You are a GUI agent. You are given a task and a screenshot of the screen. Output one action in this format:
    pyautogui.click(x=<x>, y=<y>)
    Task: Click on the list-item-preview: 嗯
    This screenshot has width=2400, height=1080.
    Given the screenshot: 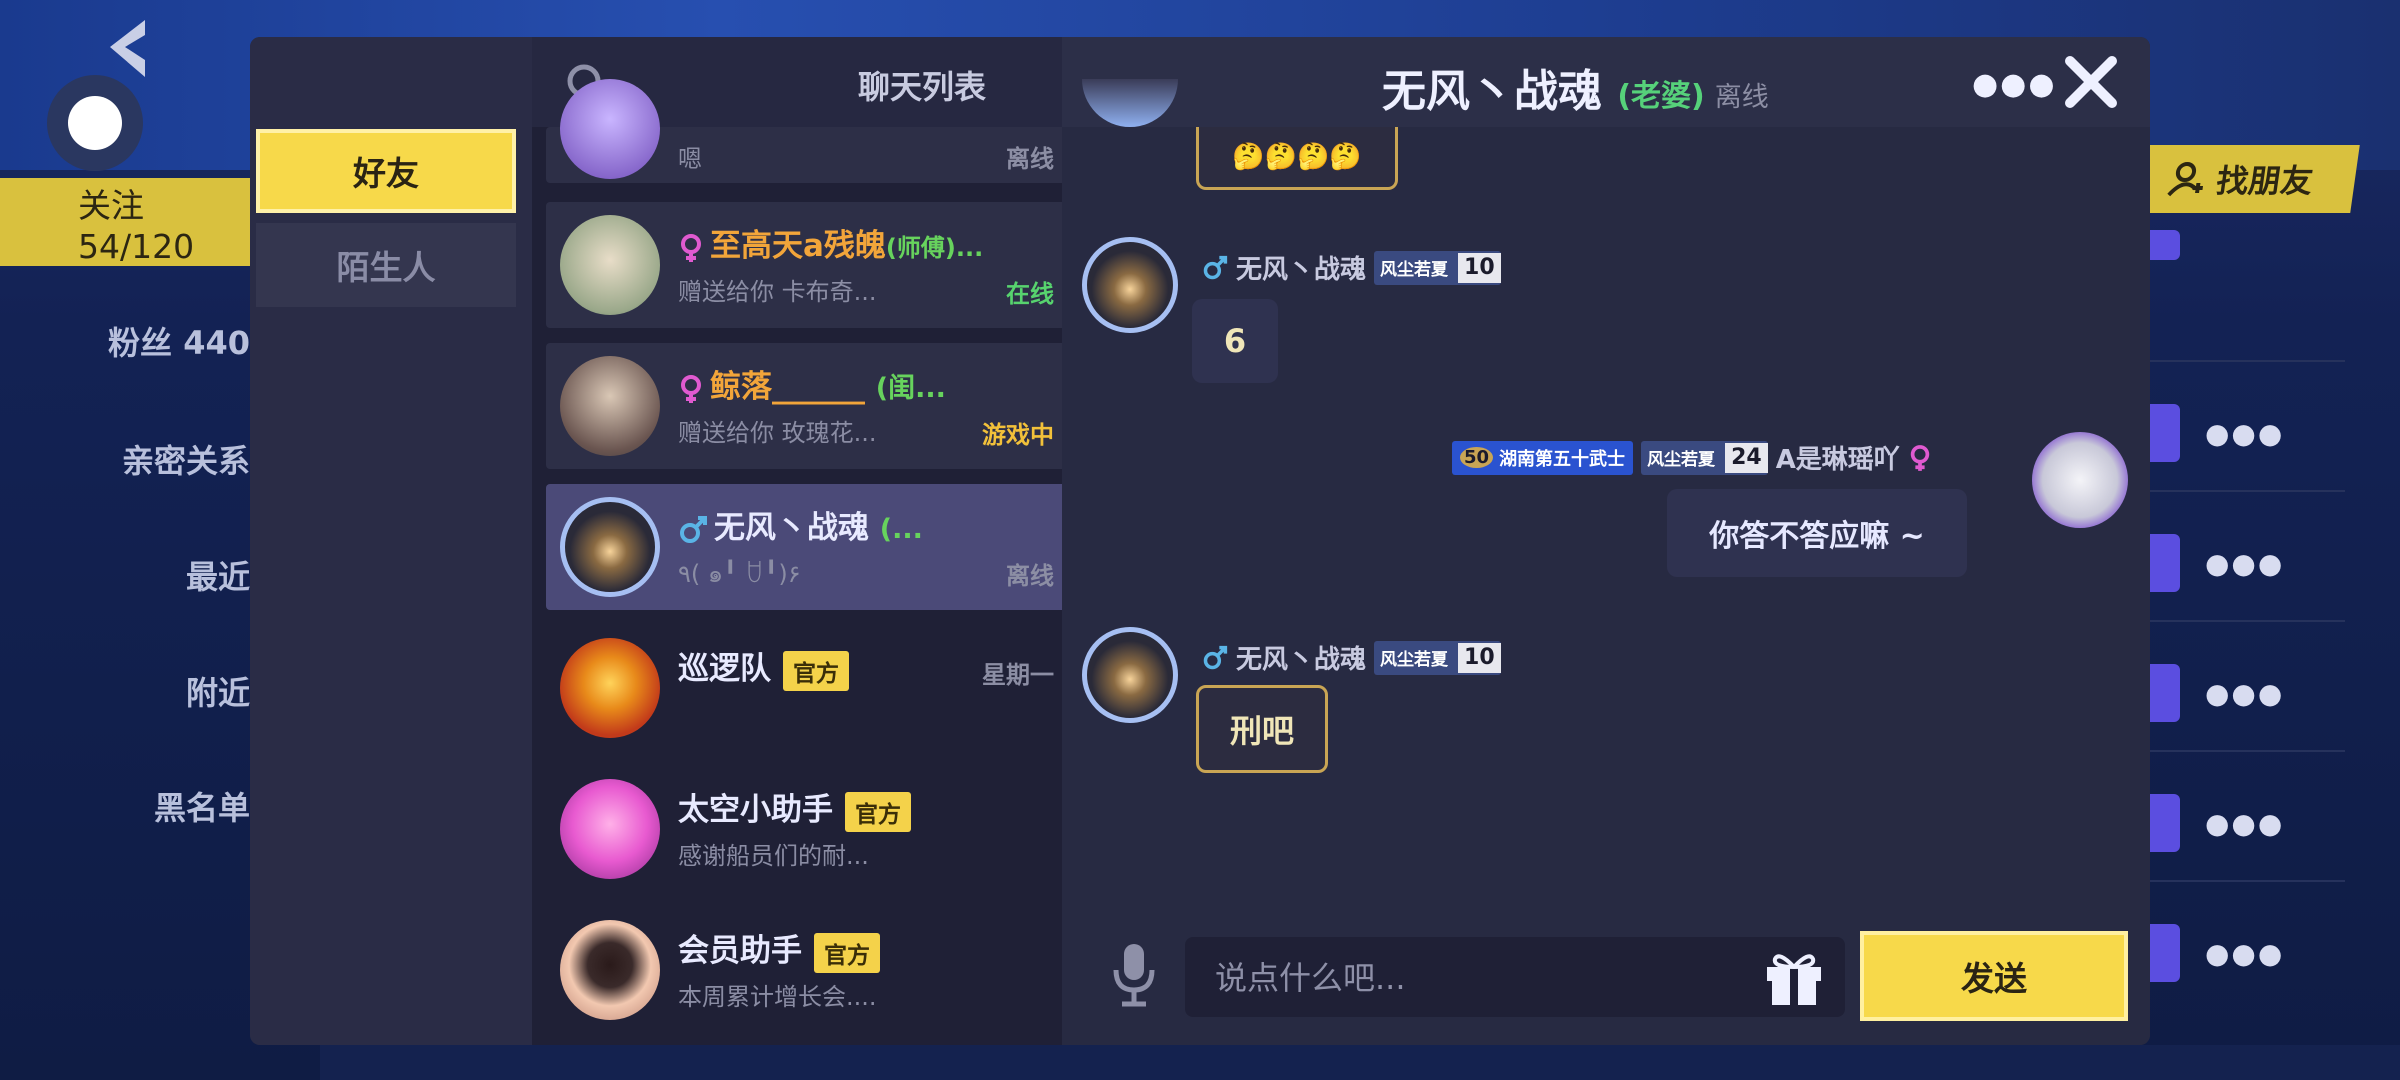 What is the action you would take?
    pyautogui.click(x=690, y=159)
    